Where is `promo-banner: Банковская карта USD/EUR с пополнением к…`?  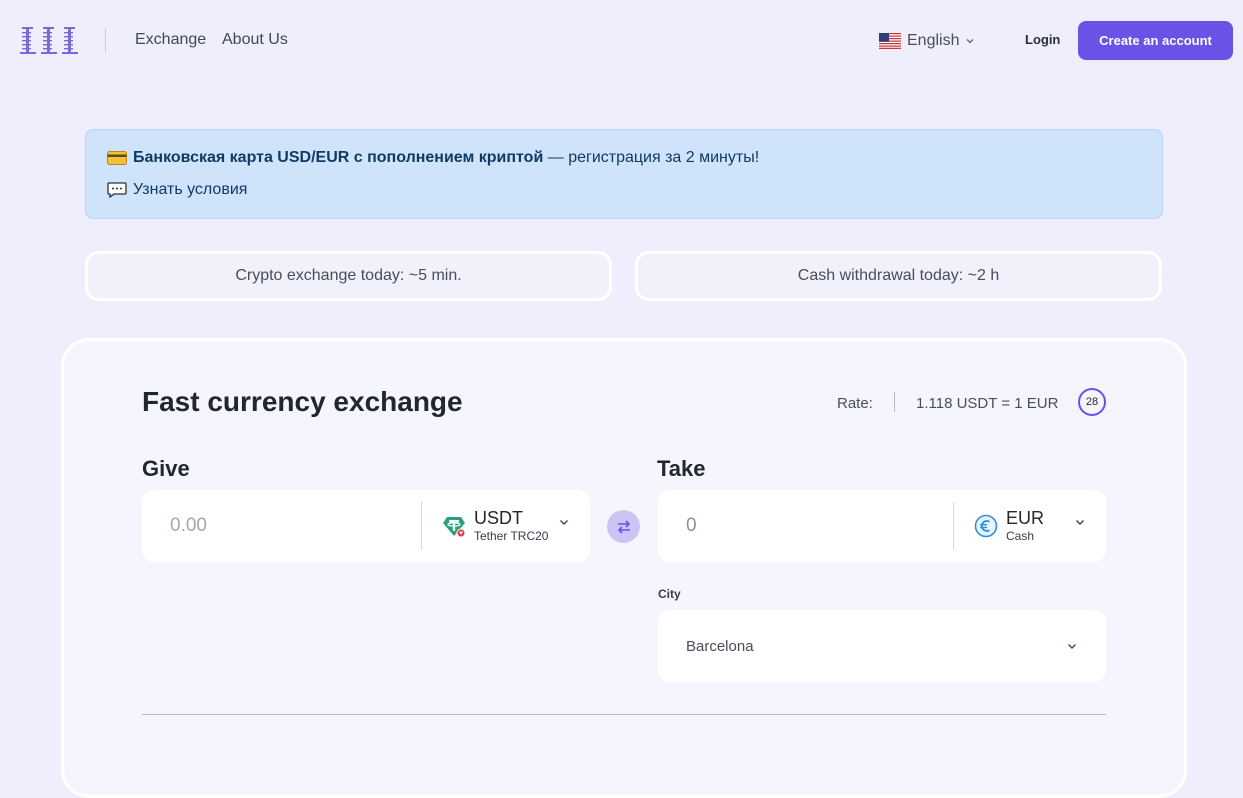 promo-banner: Банковская карта USD/EUR с пополнением к… is located at coordinates (624, 174).